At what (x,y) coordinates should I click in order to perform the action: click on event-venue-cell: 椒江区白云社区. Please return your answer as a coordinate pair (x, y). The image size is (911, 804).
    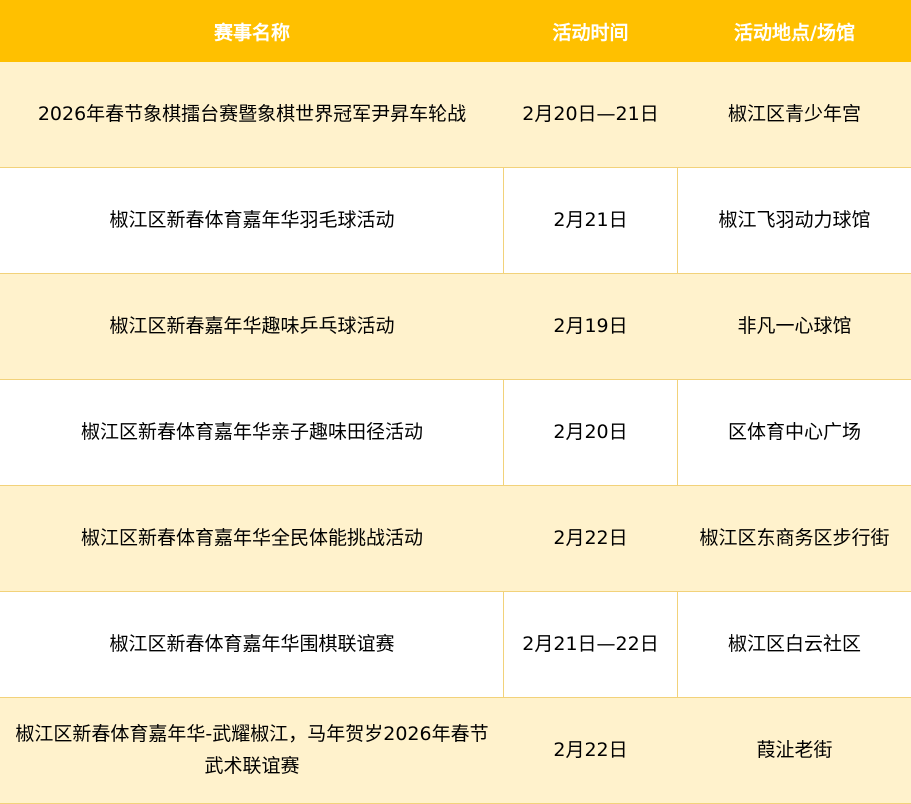
    Looking at the image, I should click on (794, 645).